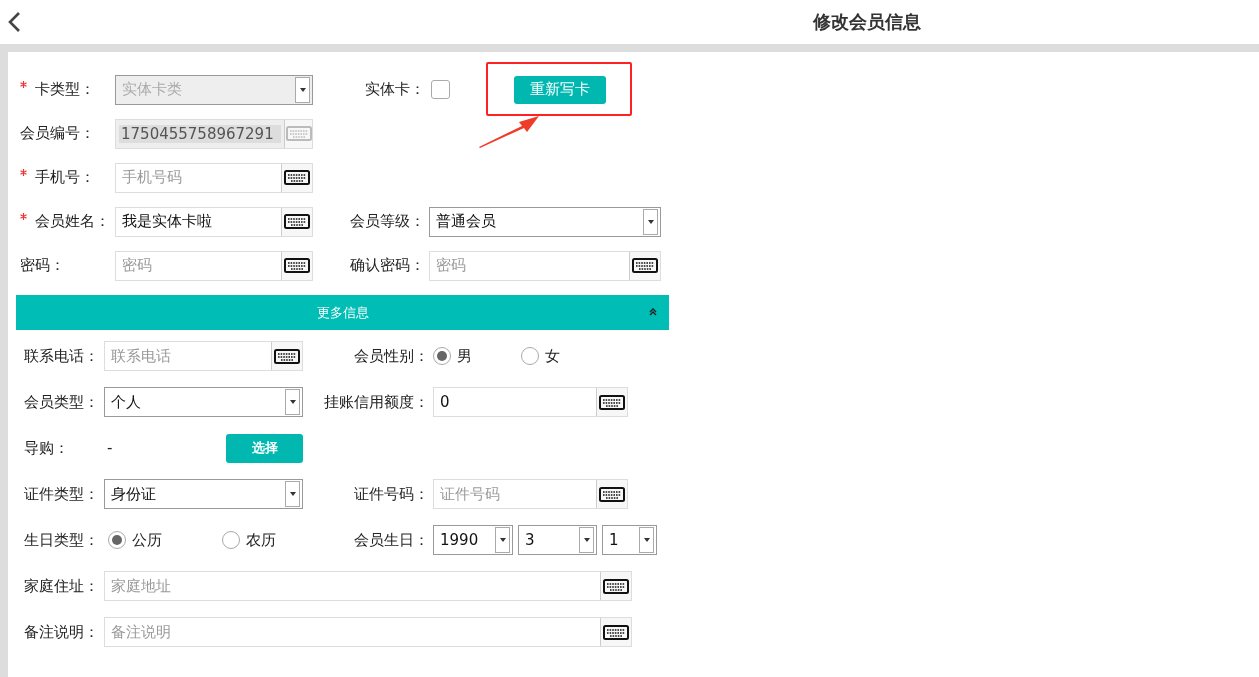 This screenshot has height=677, width=1259. Describe the element at coordinates (557, 540) in the screenshot. I see `dropdown: 3` at that location.